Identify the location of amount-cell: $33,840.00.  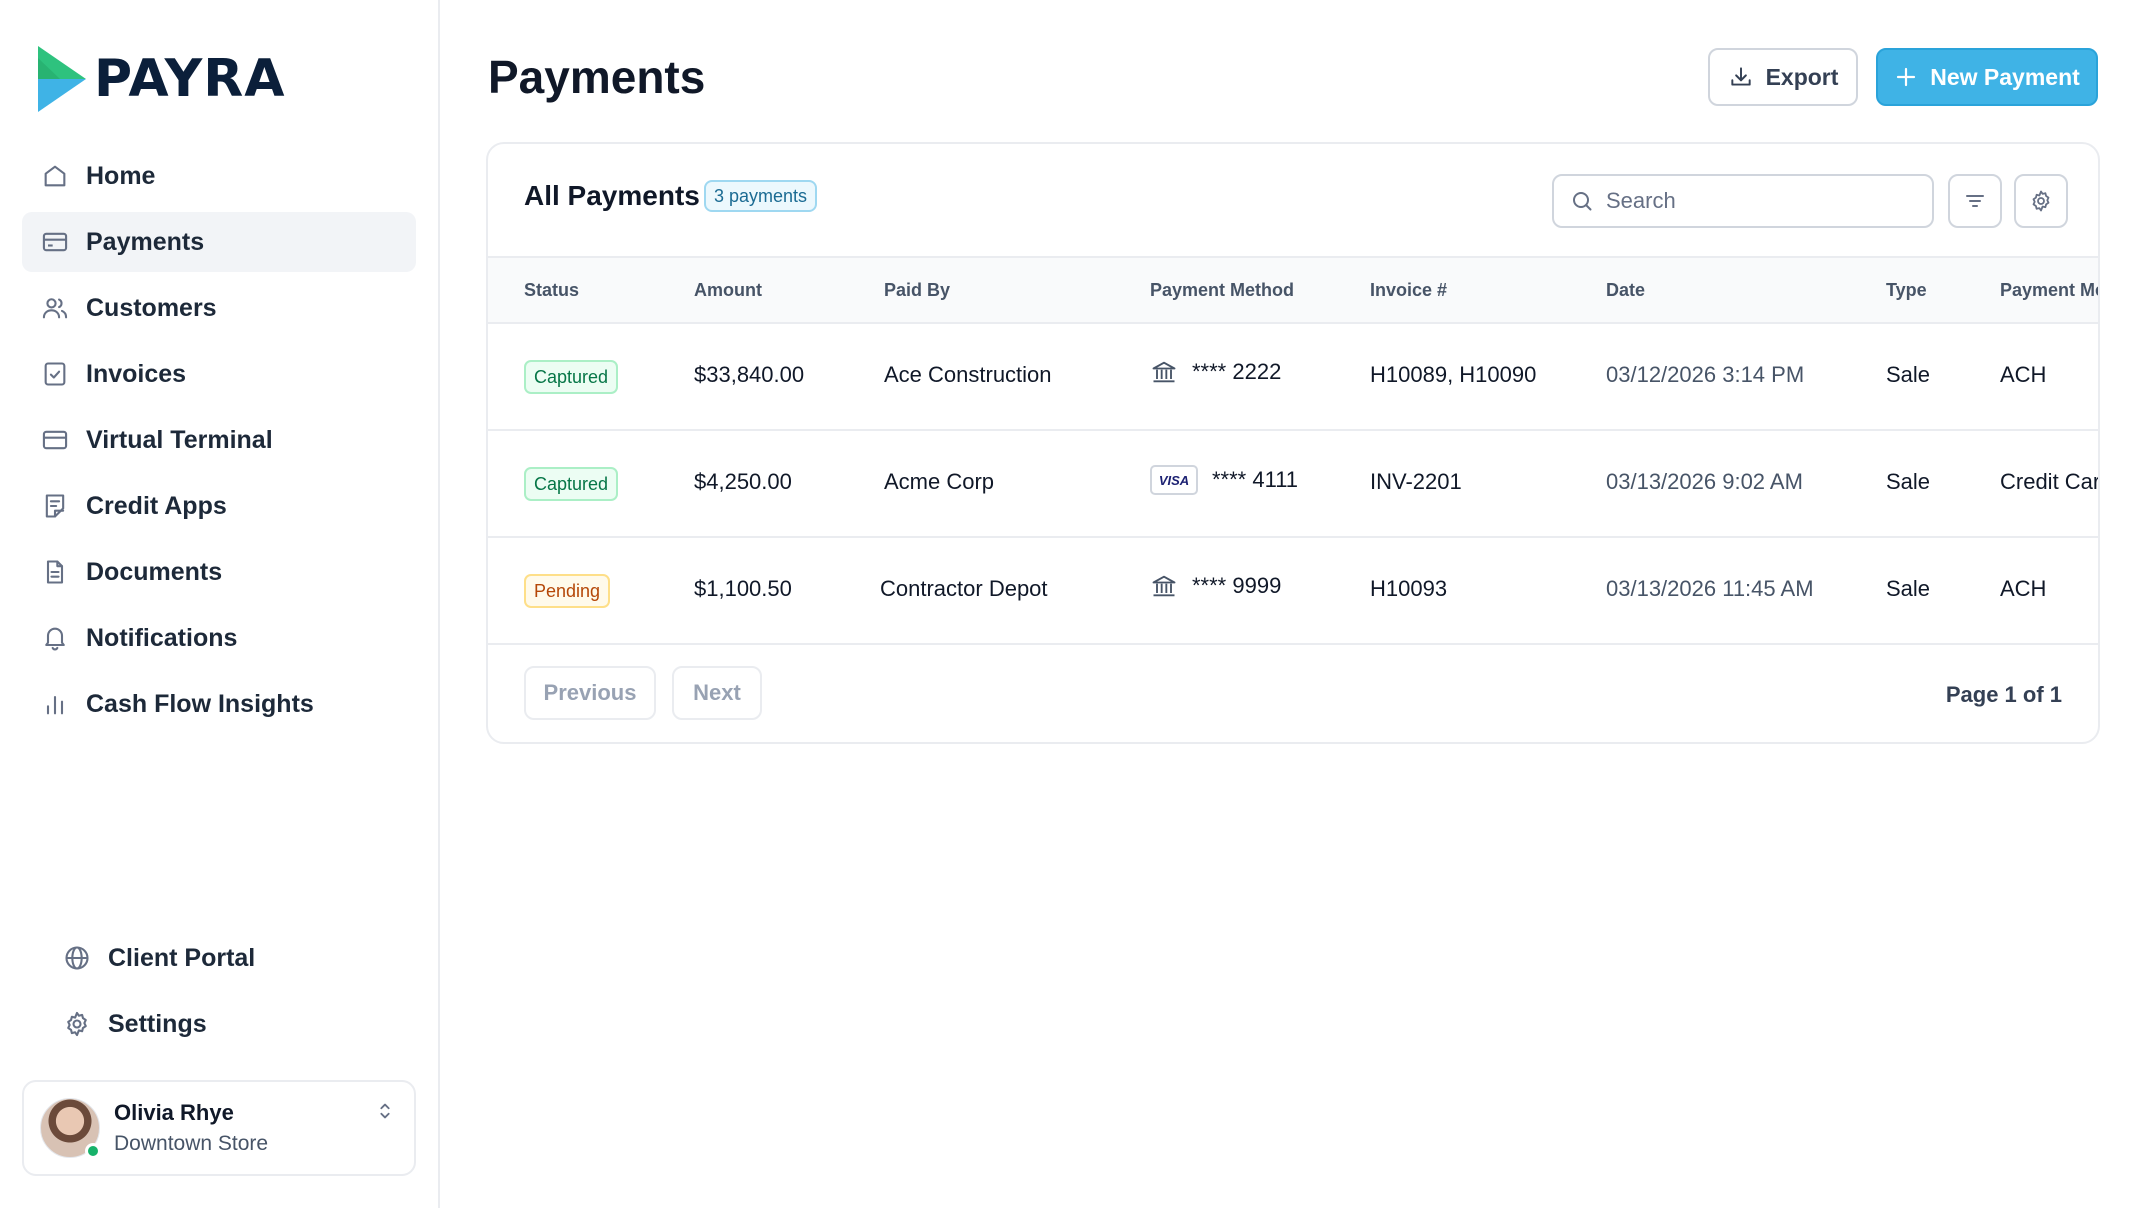
(749, 374).